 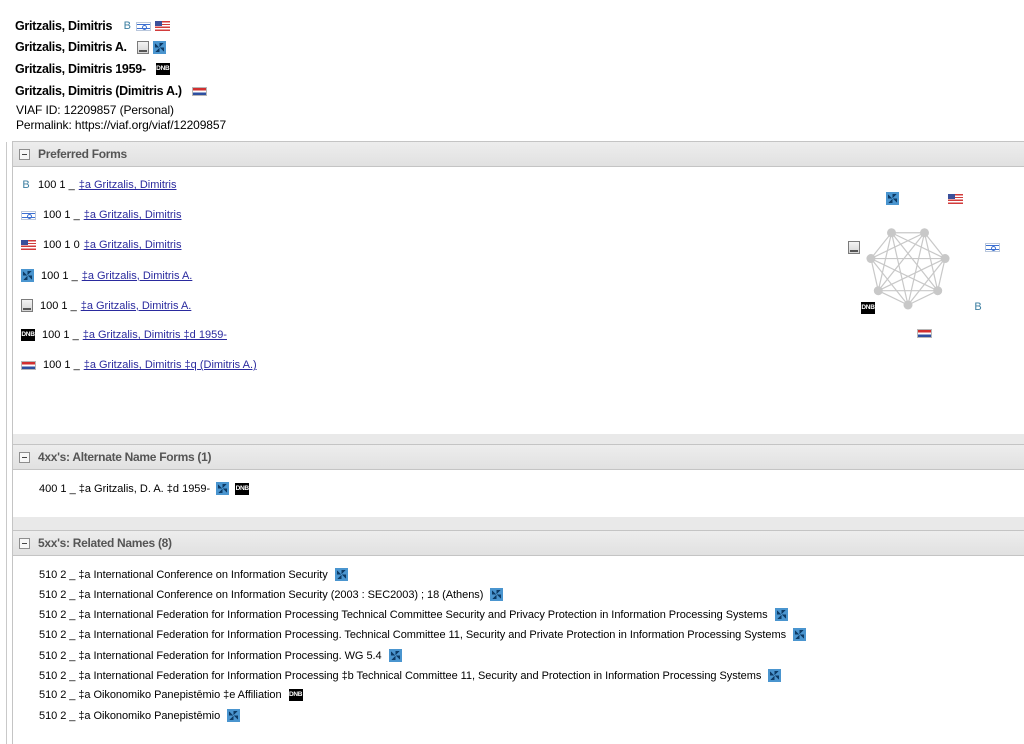 What do you see at coordinates (130, 715) in the screenshot?
I see `related-name-text: 510 2 _ ‡a Oikonomiko Panepistēmio` at bounding box center [130, 715].